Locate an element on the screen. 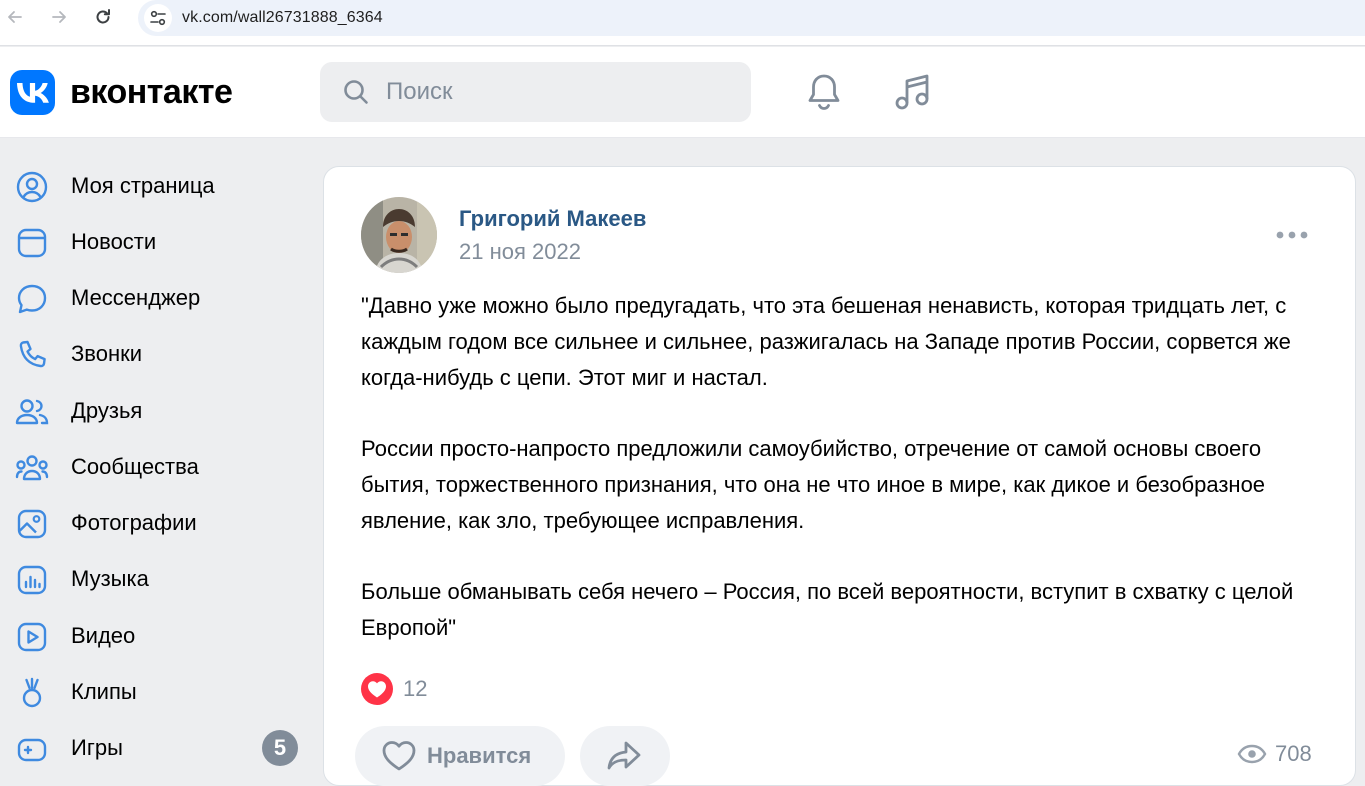  sidebar-item-photos: Фотографии is located at coordinates (155, 521).